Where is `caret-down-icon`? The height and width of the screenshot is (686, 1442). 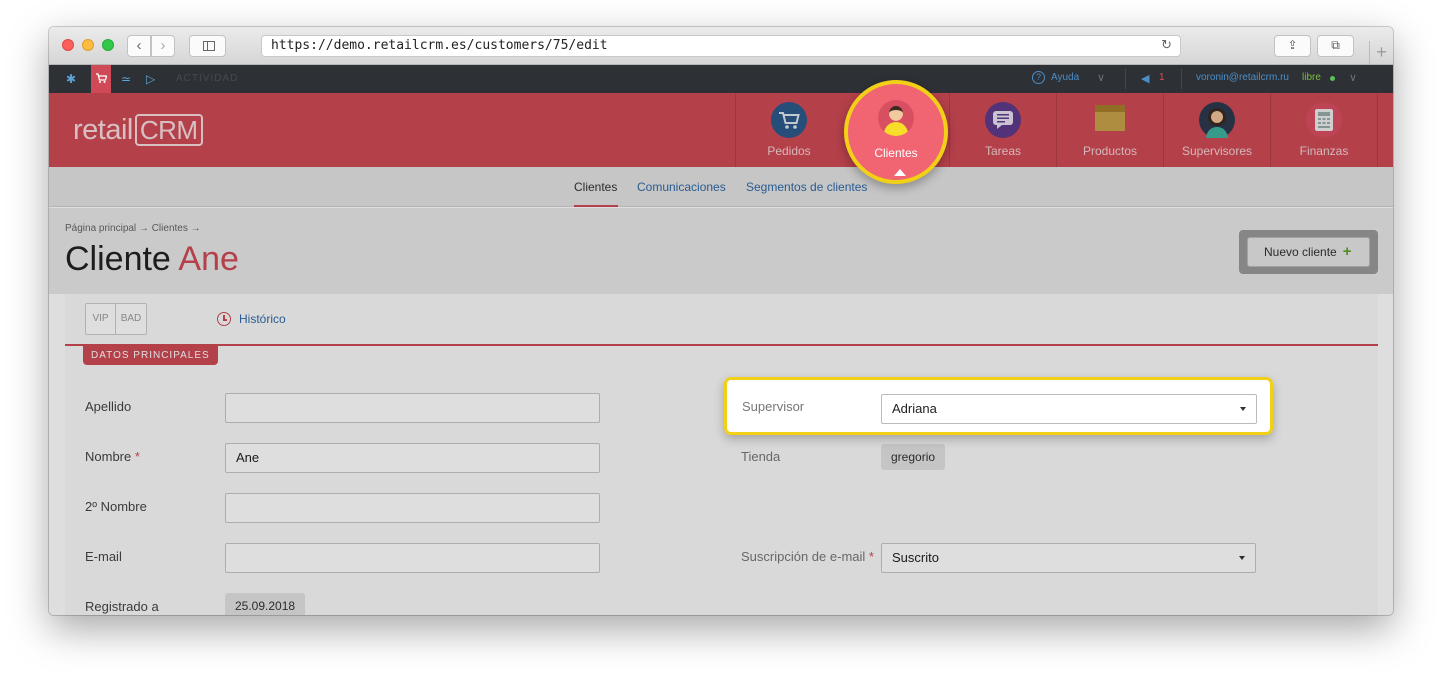 caret-down-icon is located at coordinates (1243, 409).